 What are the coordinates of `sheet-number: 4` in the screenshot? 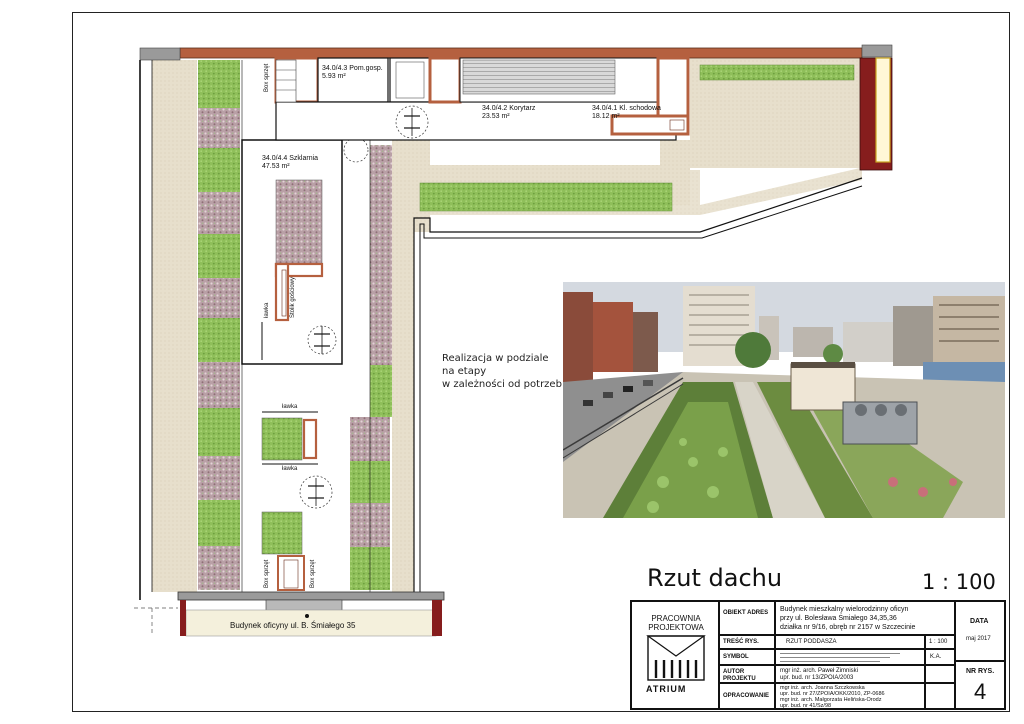 It's located at (980, 691).